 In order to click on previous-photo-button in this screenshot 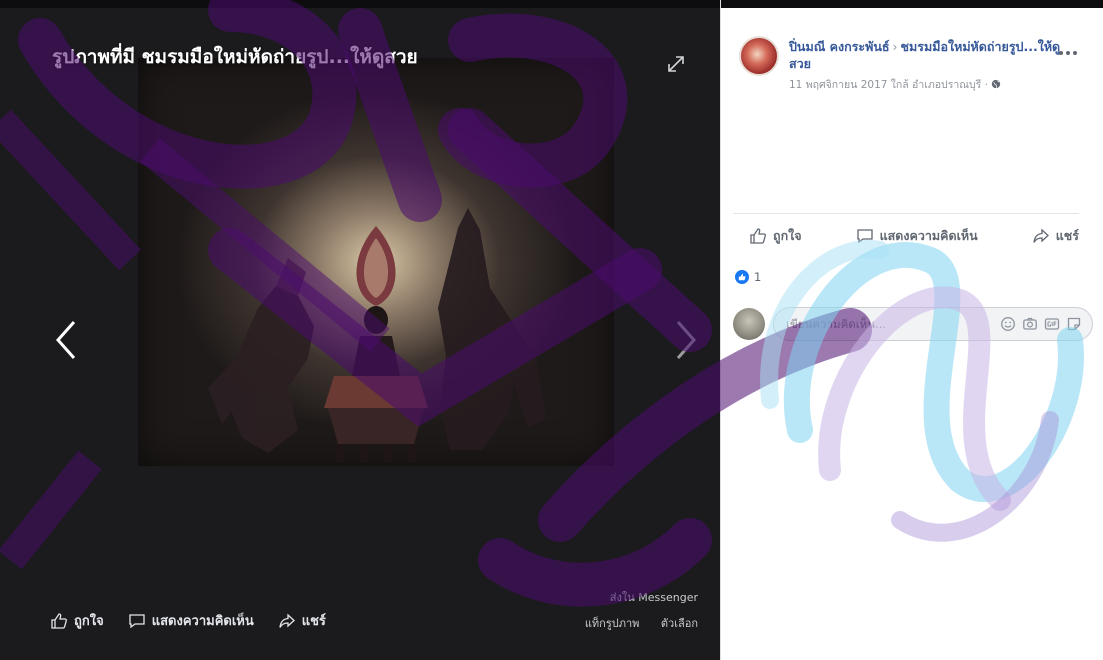, I will do `click(66, 340)`.